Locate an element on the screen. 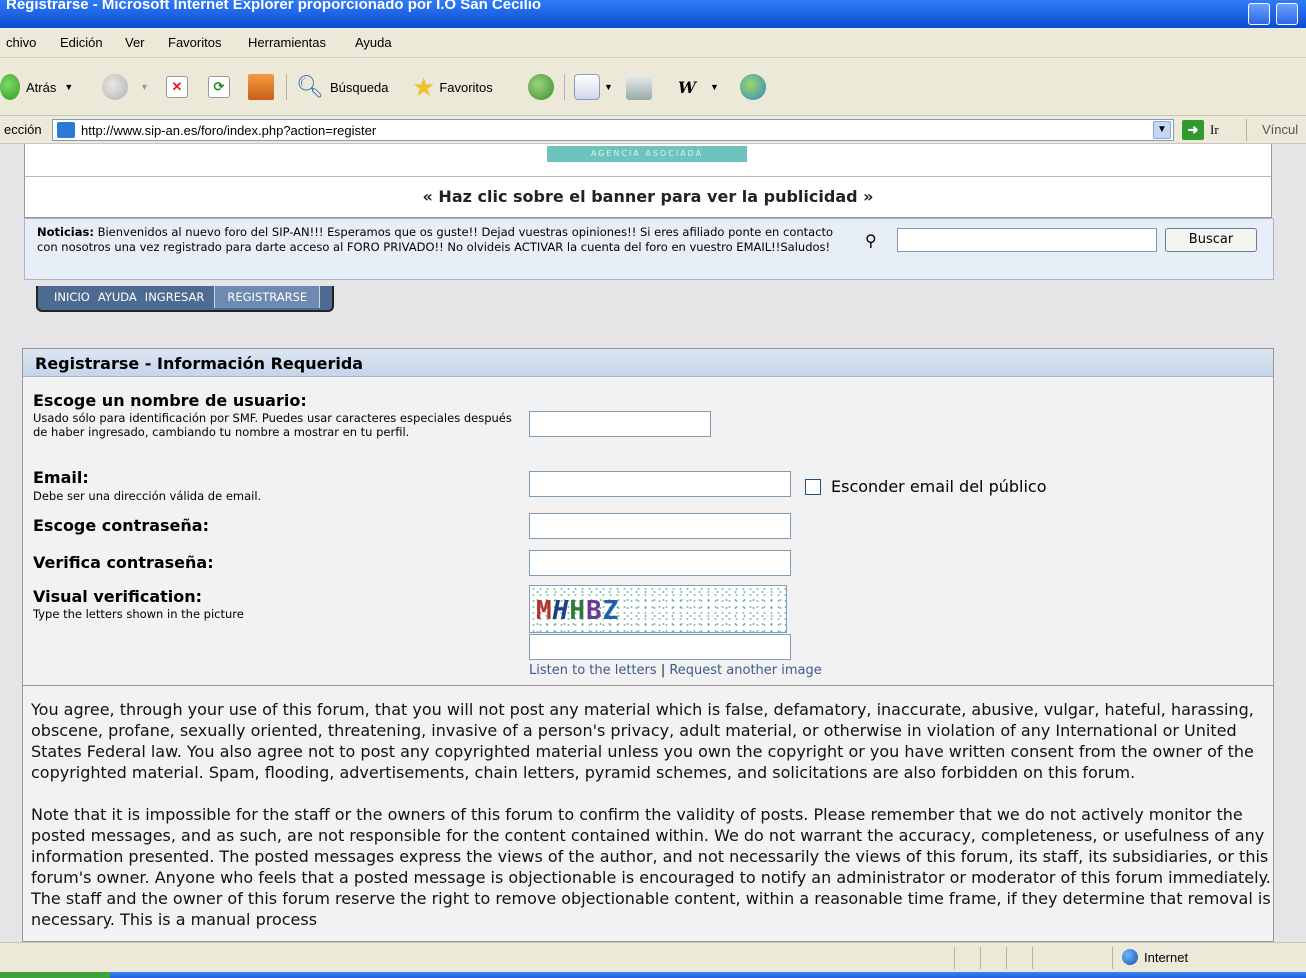  status-bar: Internet is located at coordinates (653, 957).